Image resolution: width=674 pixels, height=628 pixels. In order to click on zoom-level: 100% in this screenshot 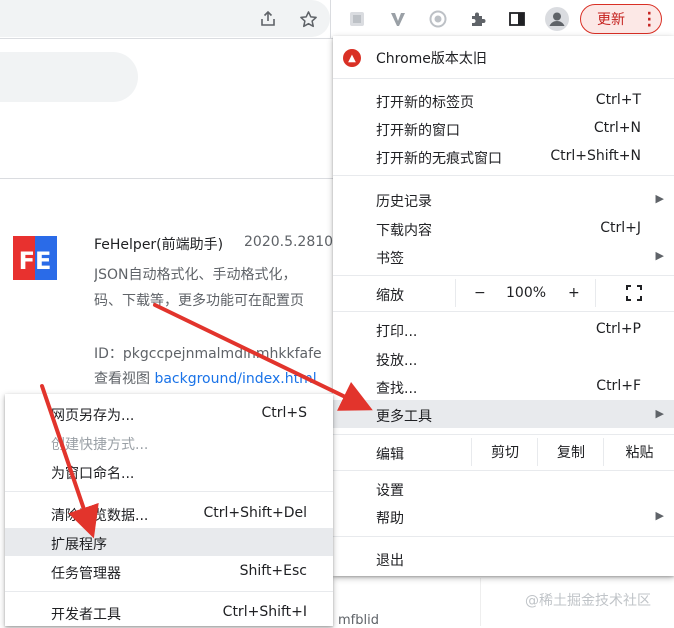, I will do `click(526, 293)`.